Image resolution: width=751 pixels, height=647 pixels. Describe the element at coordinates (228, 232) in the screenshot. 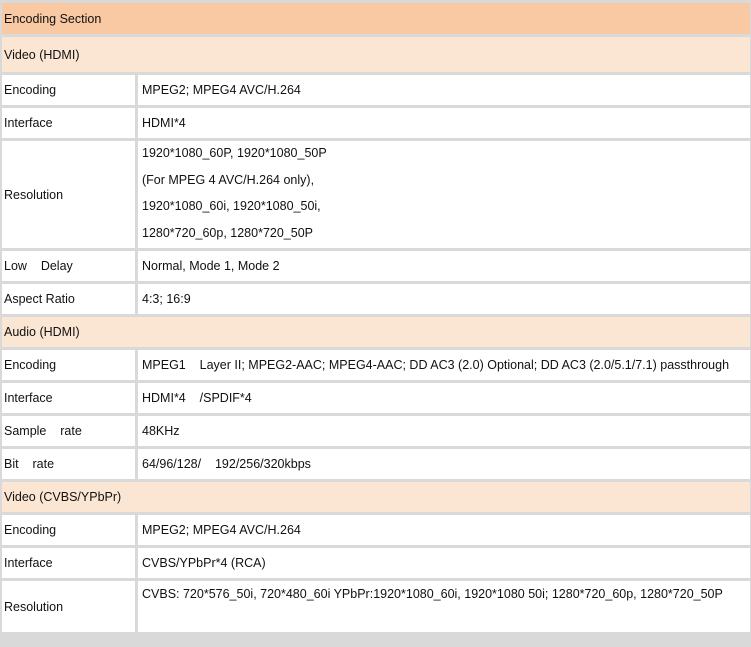

I see `resolution-line: 1280*720_60p, 1280*720_50P` at that location.